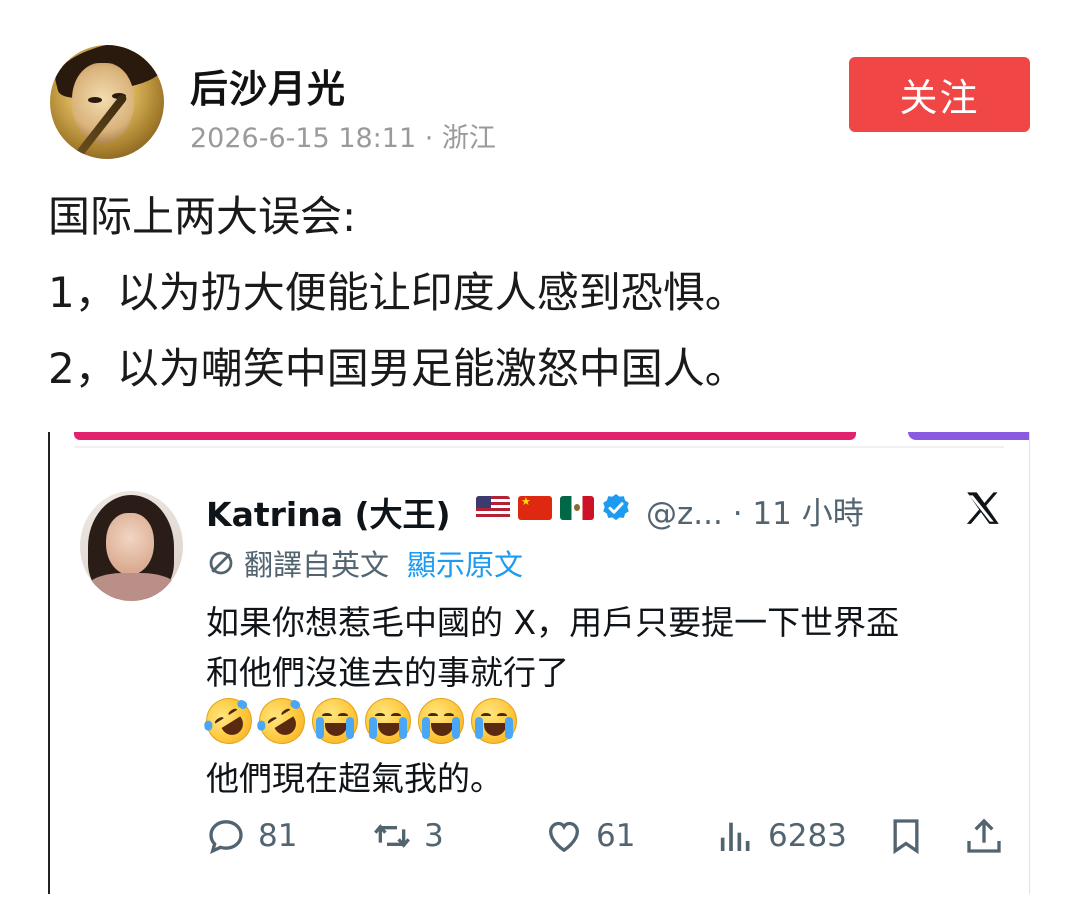  I want to click on author-avatar, so click(107, 102).